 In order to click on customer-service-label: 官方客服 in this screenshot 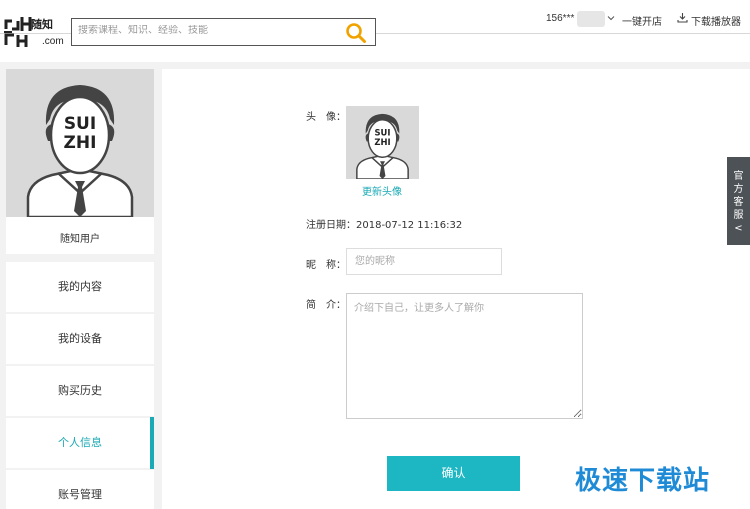, I will do `click(738, 196)`.